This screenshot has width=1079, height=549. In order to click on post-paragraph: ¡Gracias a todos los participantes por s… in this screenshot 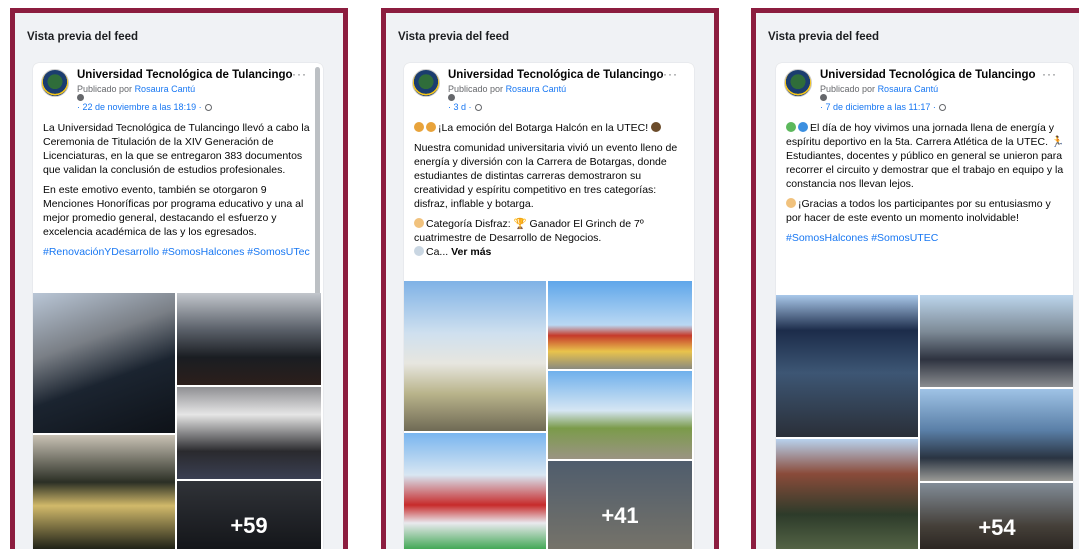, I will do `click(925, 211)`.